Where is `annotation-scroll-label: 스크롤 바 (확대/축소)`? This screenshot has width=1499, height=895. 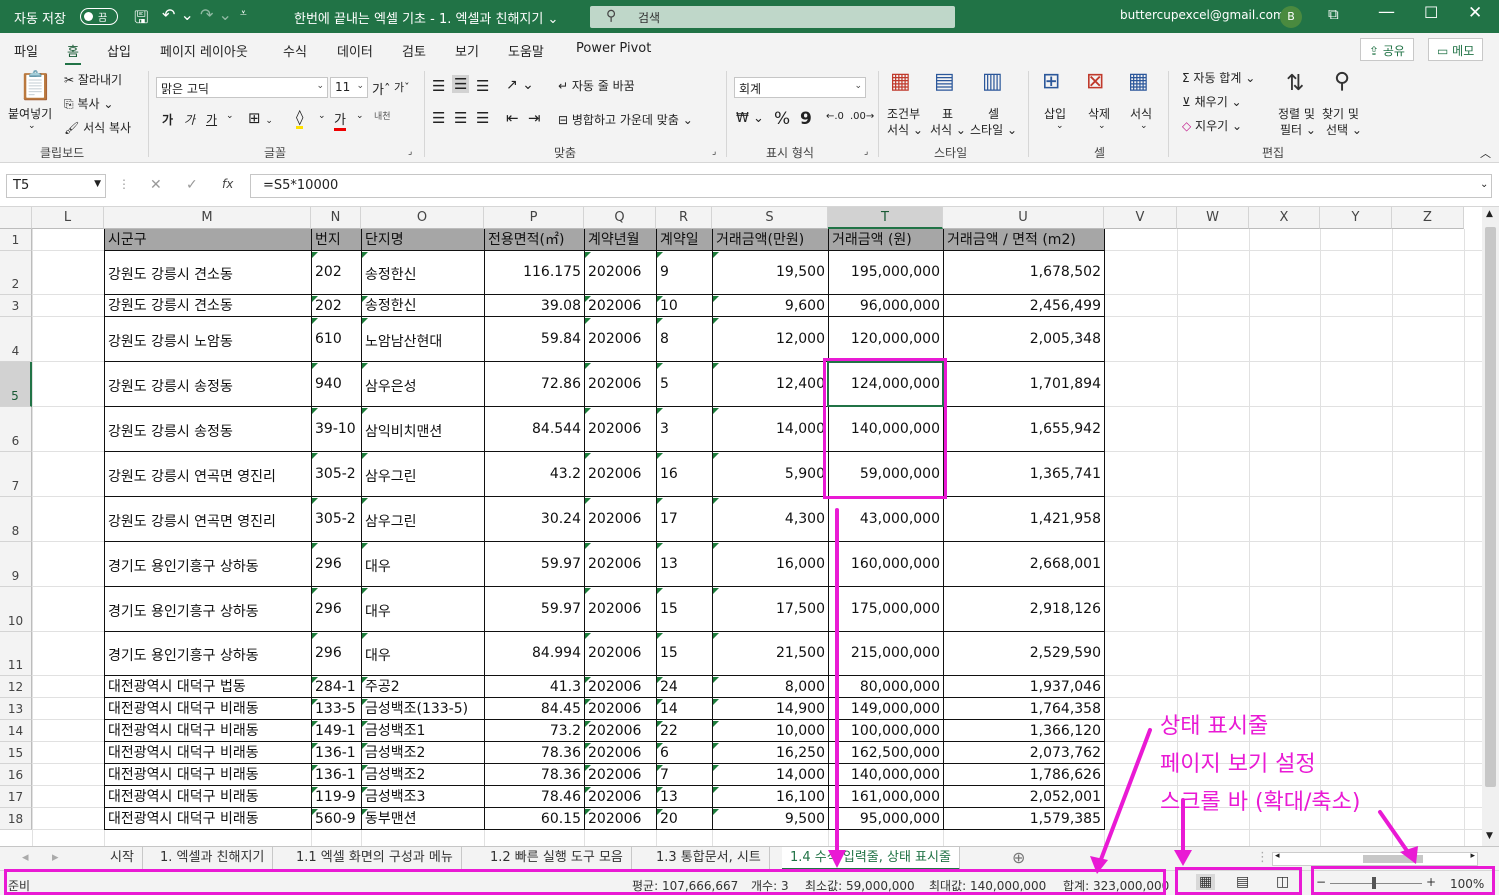
annotation-scroll-label: 스크롤 바 (확대/축소) is located at coordinates (1260, 802).